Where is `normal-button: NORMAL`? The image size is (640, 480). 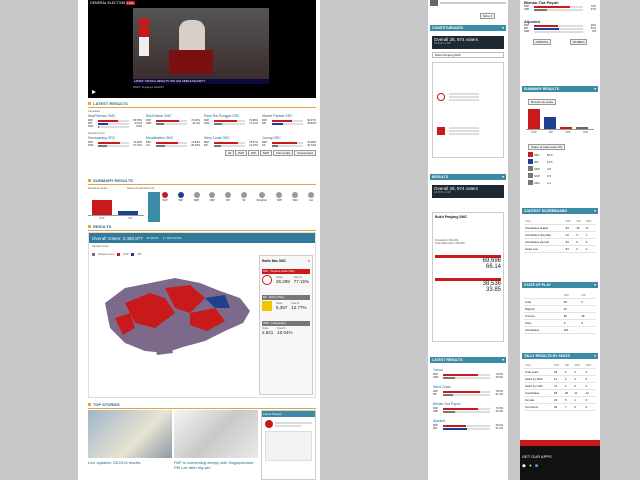
normal-button: NORMAL is located at coordinates (542, 42).